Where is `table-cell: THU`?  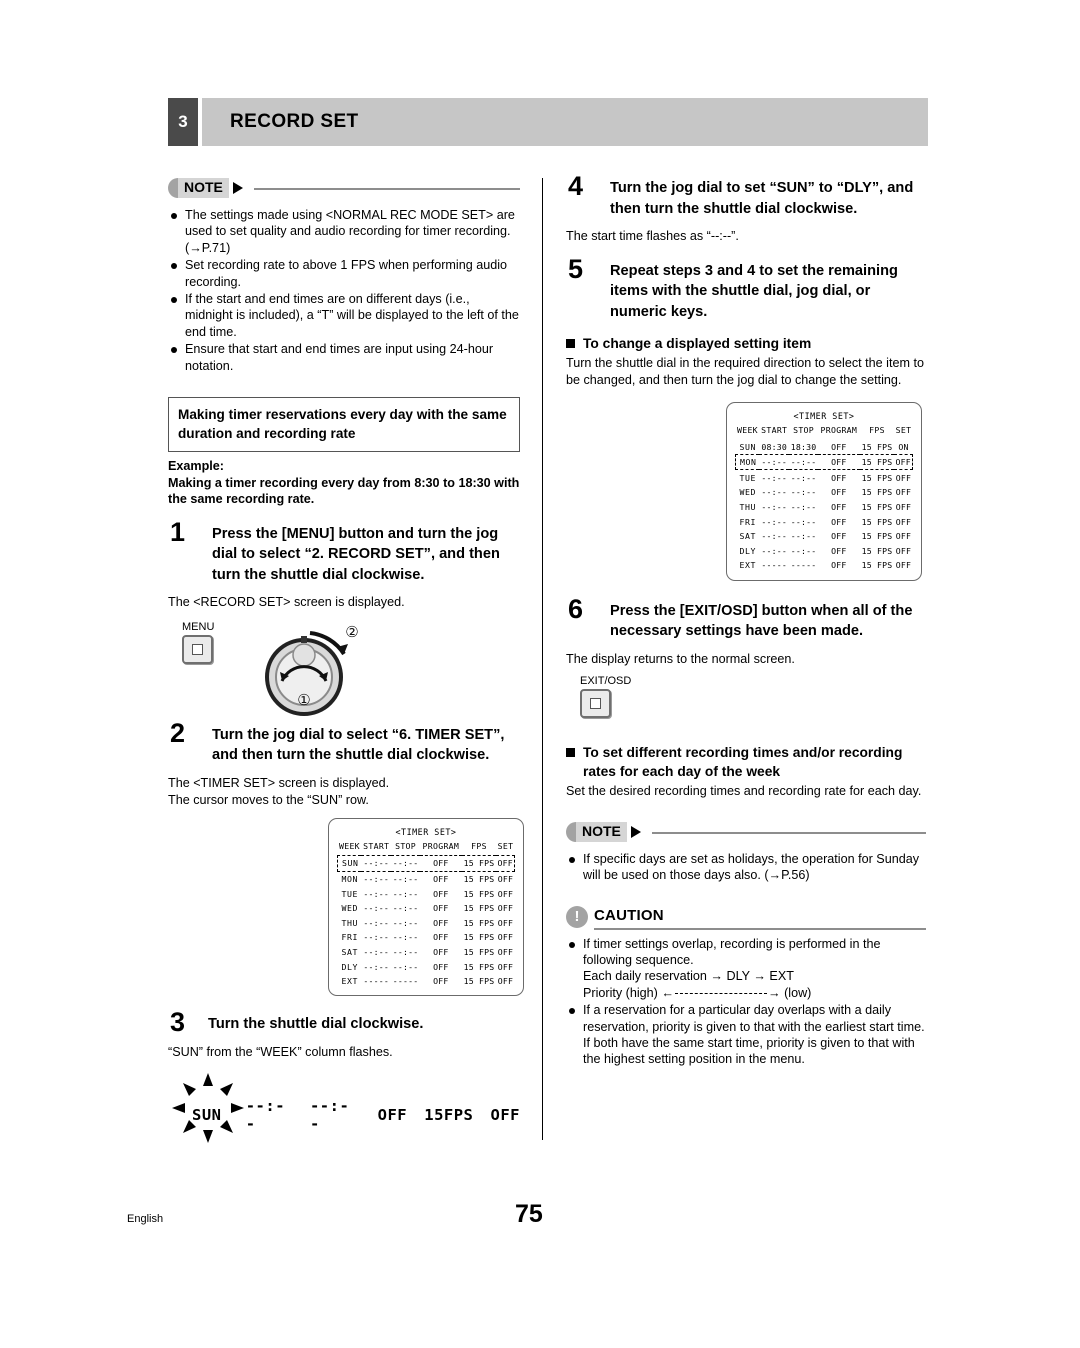 table-cell: THU is located at coordinates (350, 922).